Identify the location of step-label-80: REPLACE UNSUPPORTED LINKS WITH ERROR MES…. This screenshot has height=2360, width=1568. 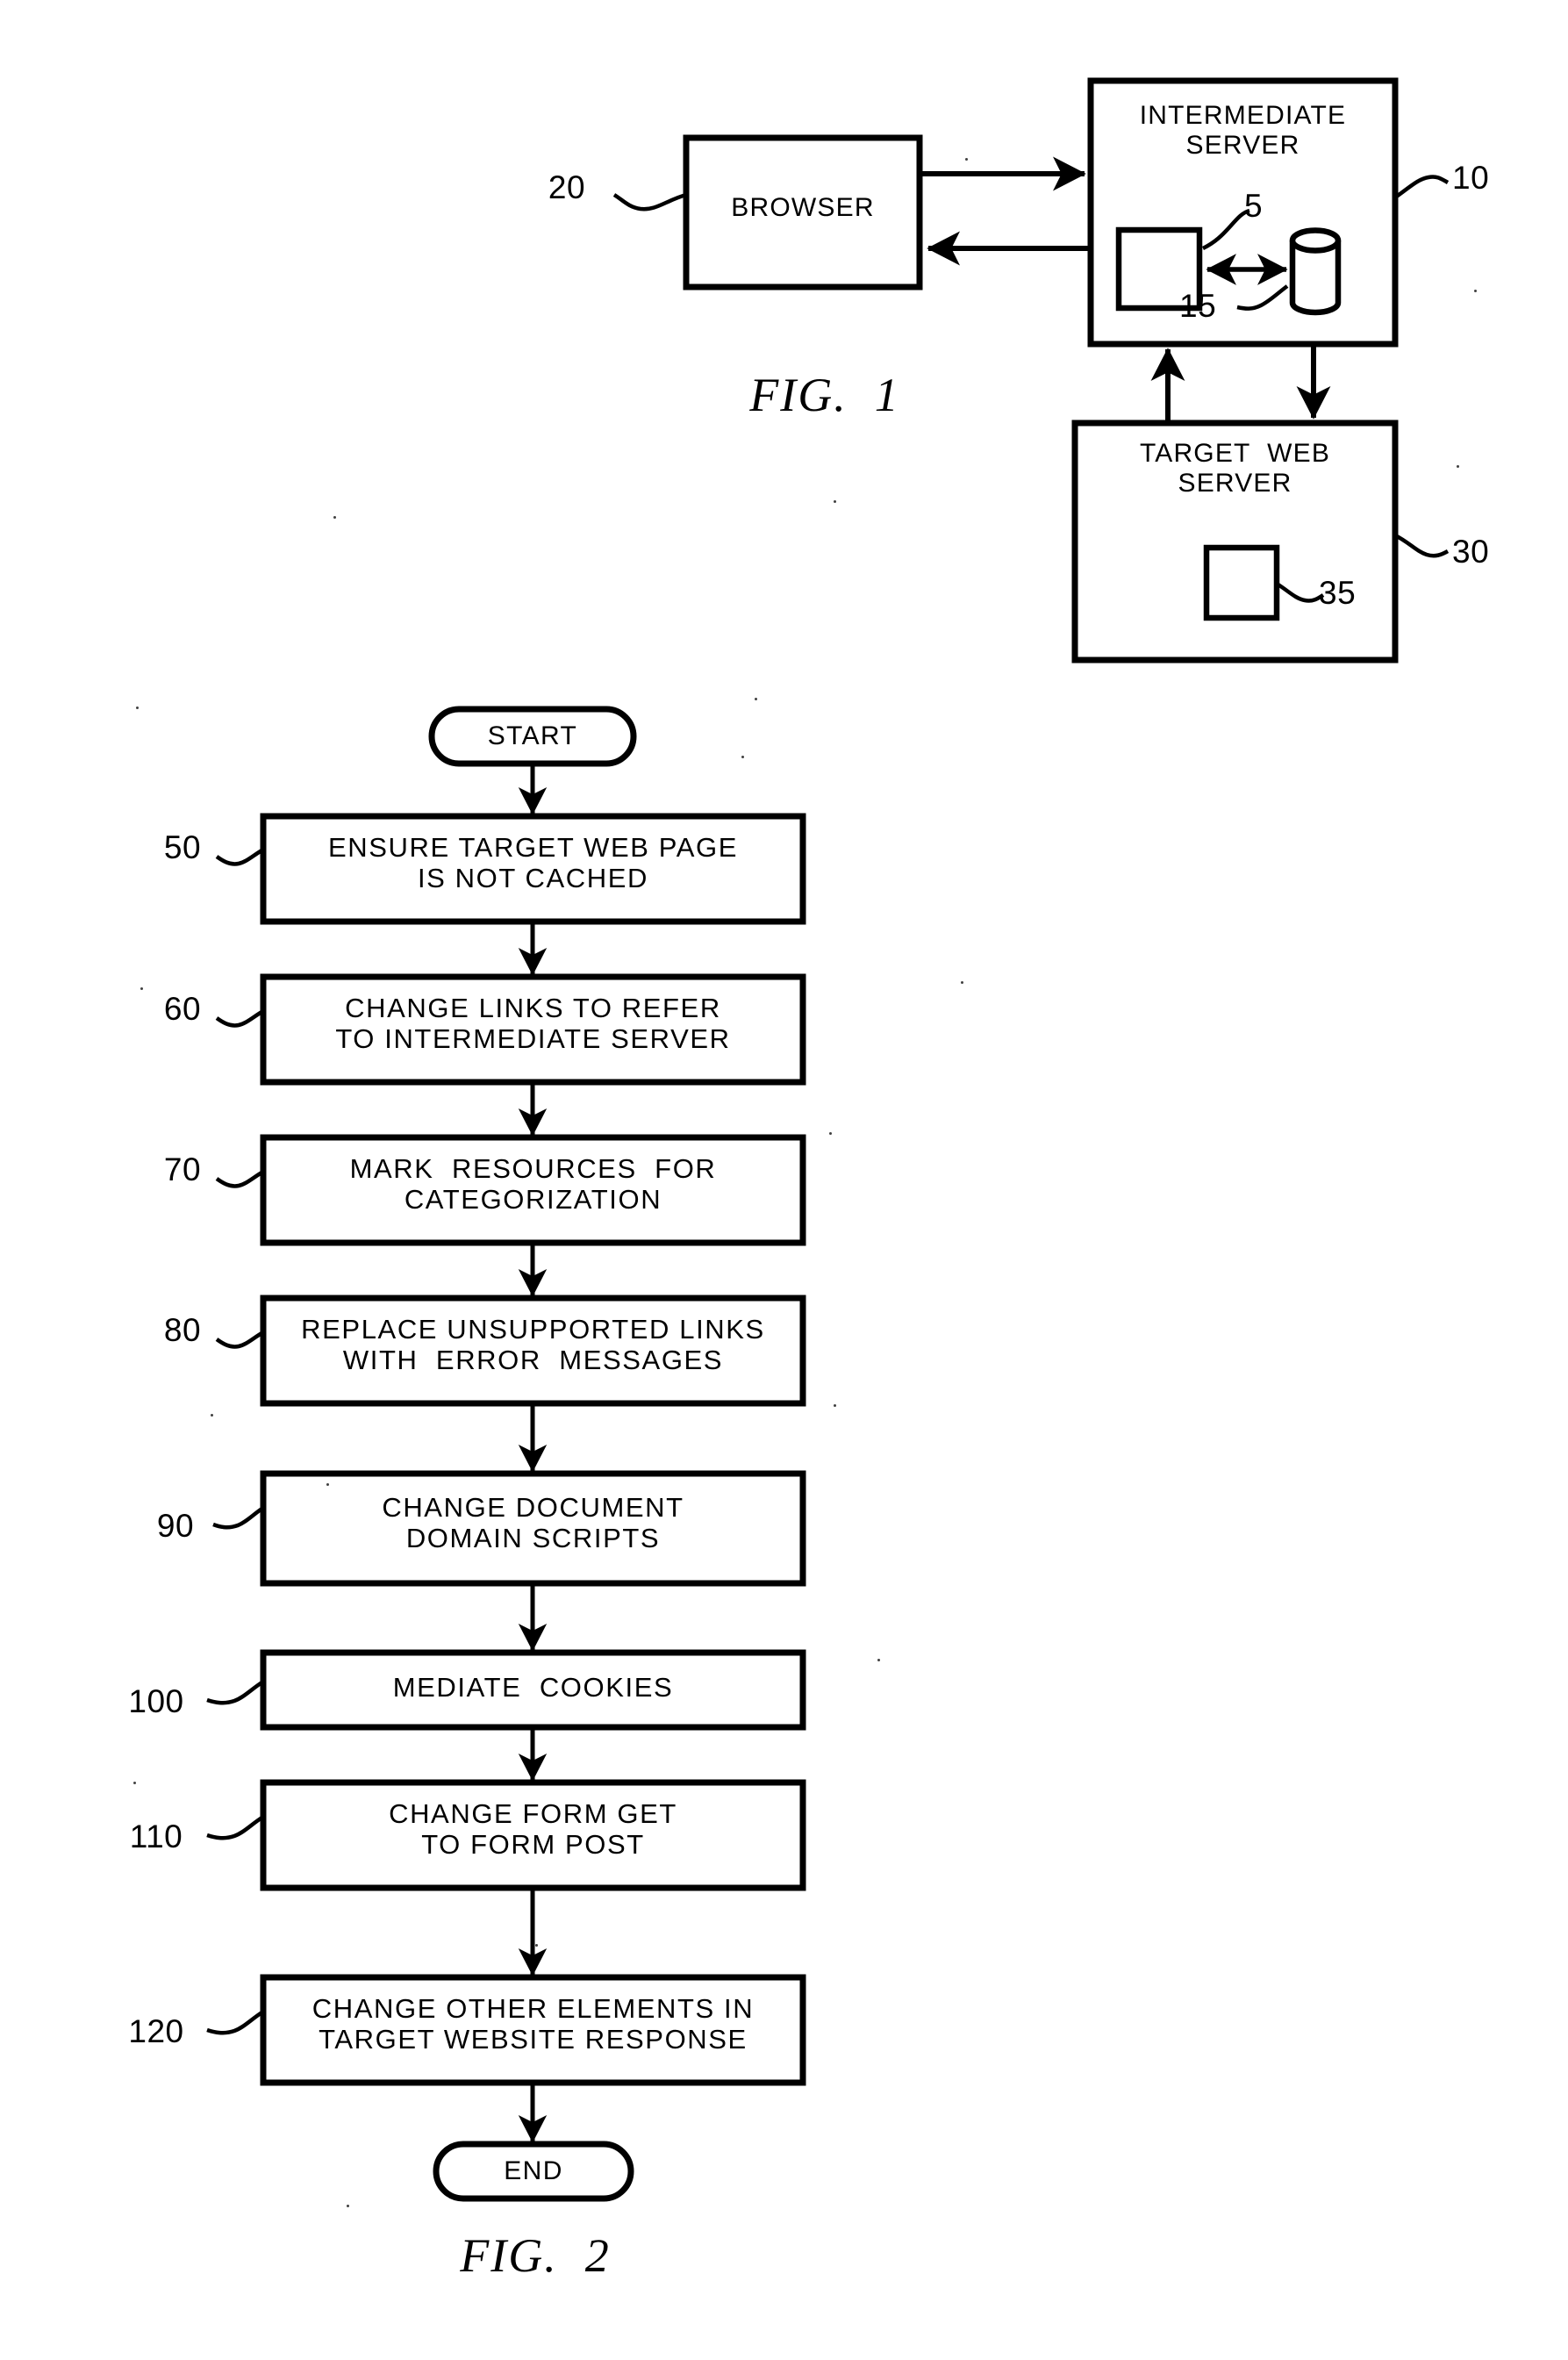
(533, 1345).